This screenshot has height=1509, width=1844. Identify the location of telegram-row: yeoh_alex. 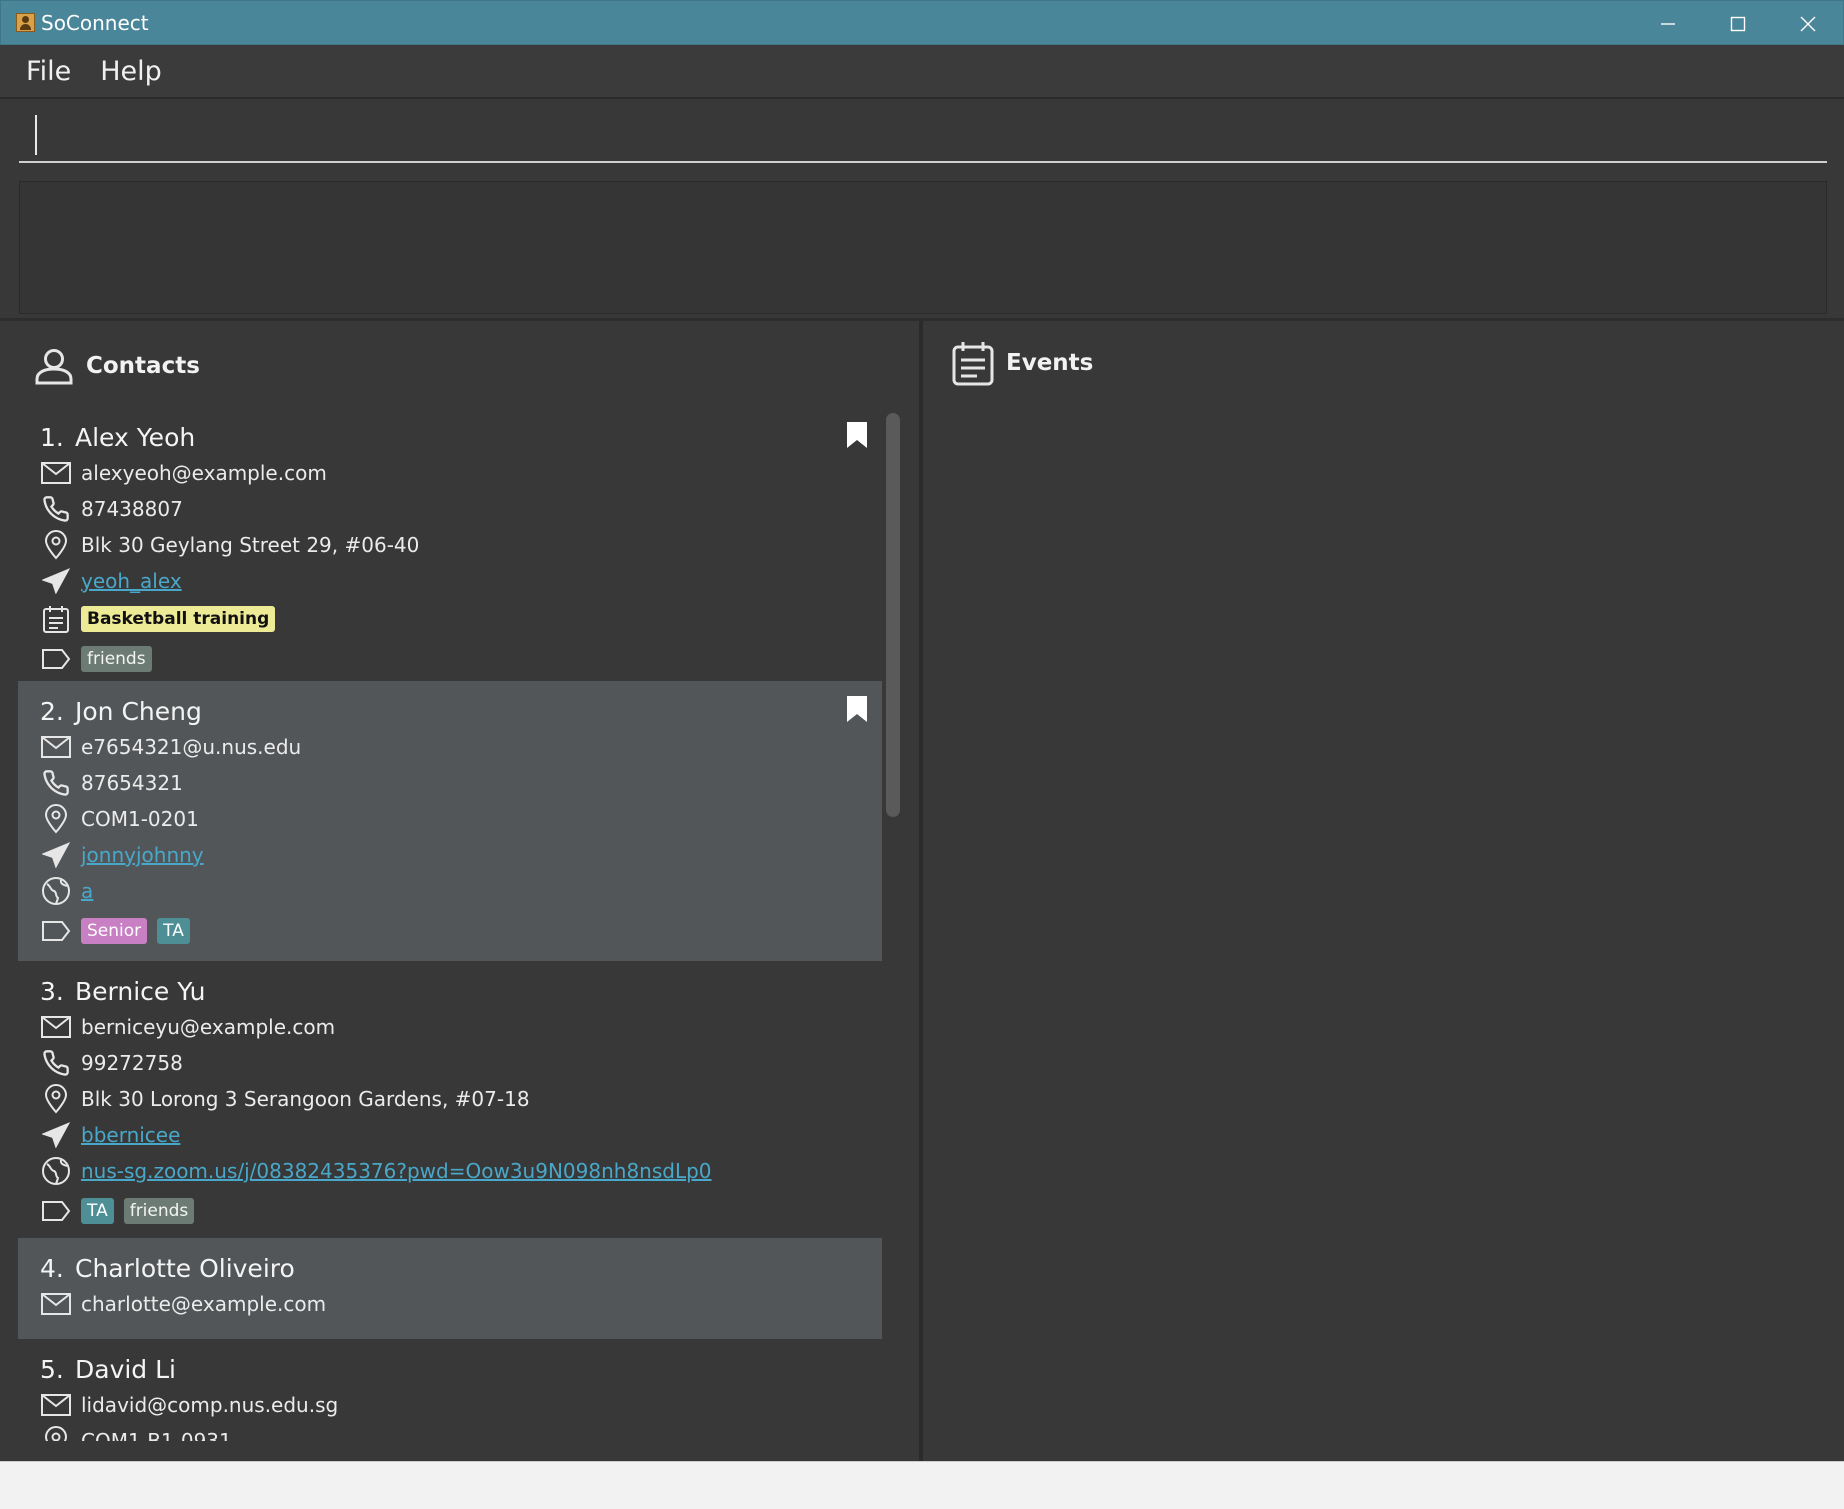
(461, 581).